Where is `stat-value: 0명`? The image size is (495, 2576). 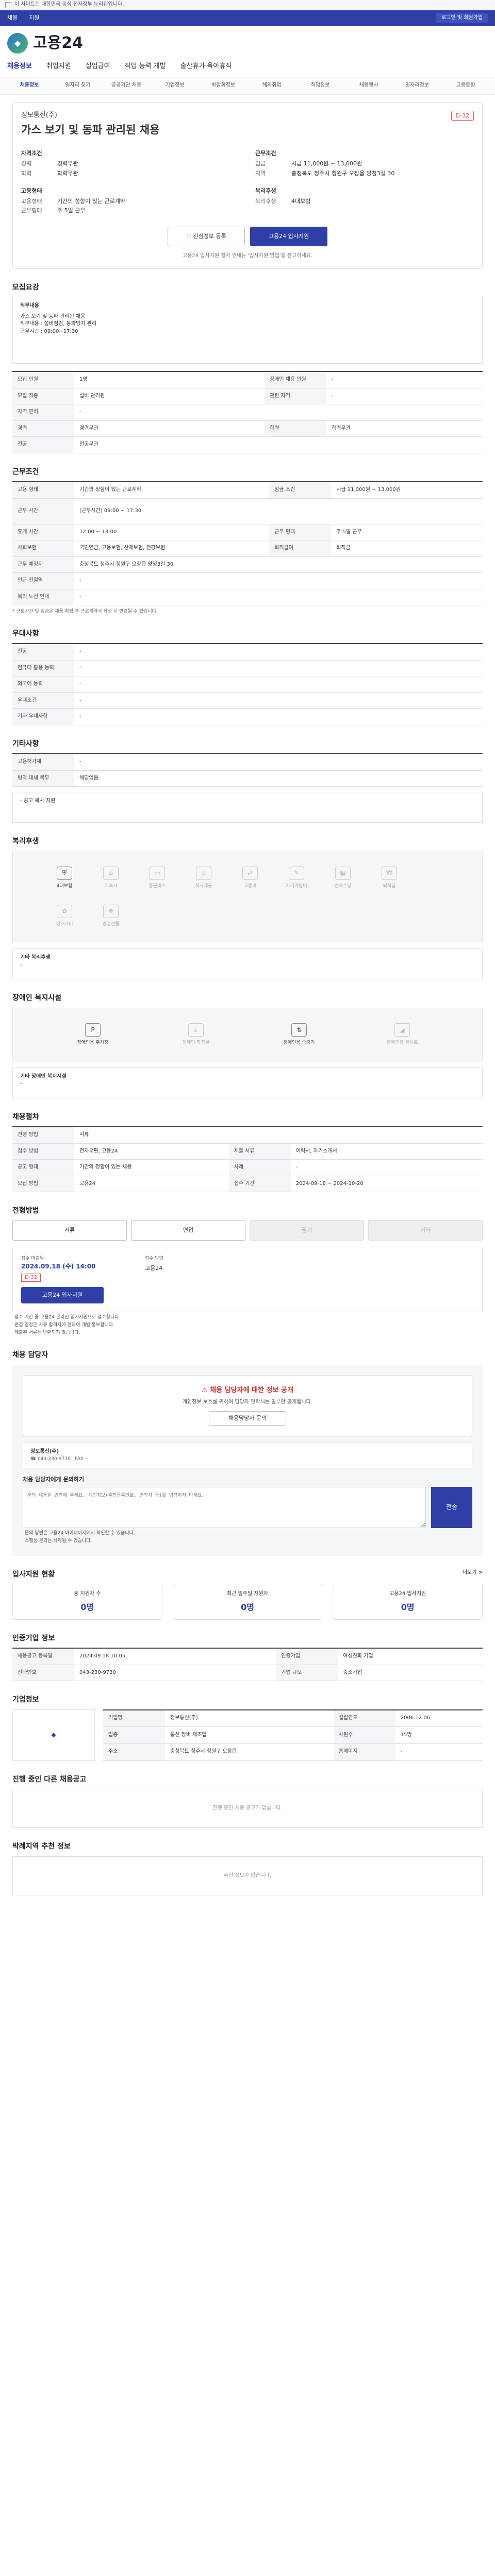 stat-value: 0명 is located at coordinates (87, 1607).